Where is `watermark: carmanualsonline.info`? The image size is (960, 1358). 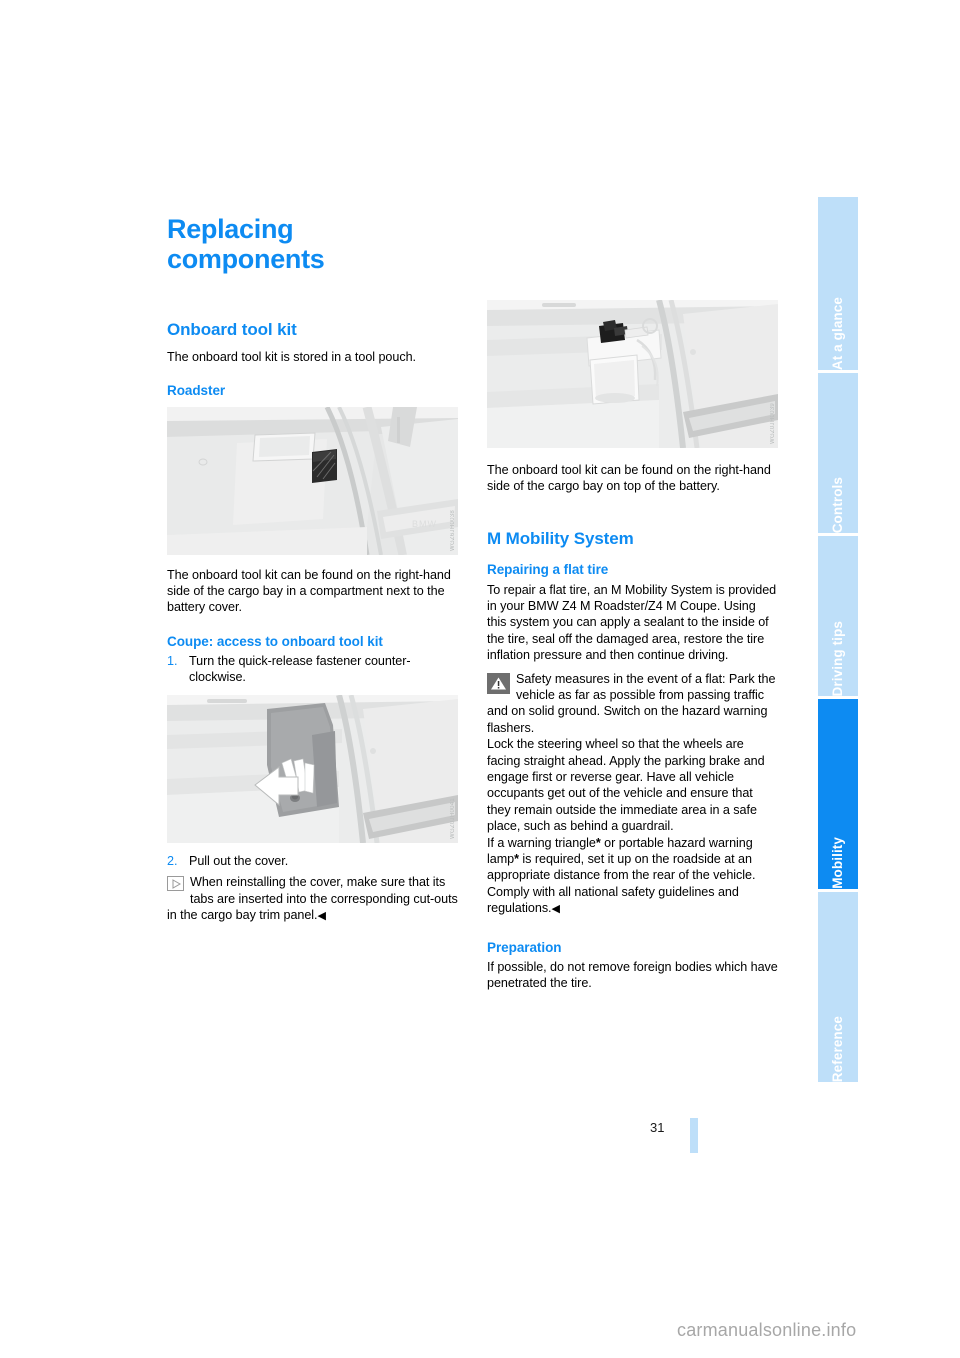 watermark: carmanualsonline.info is located at coordinates (767, 1330).